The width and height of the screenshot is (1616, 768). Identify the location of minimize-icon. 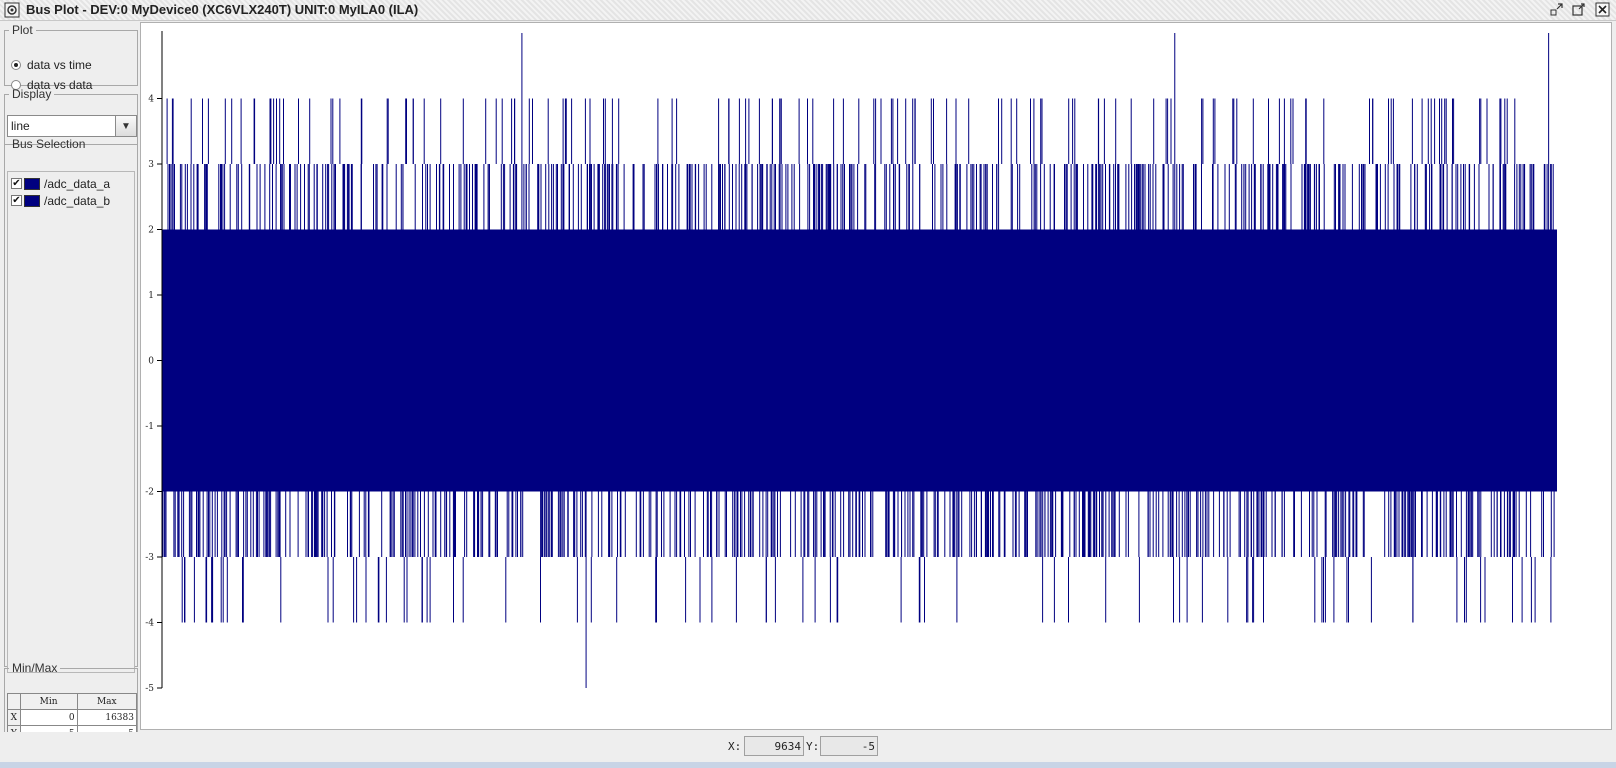
(1557, 9).